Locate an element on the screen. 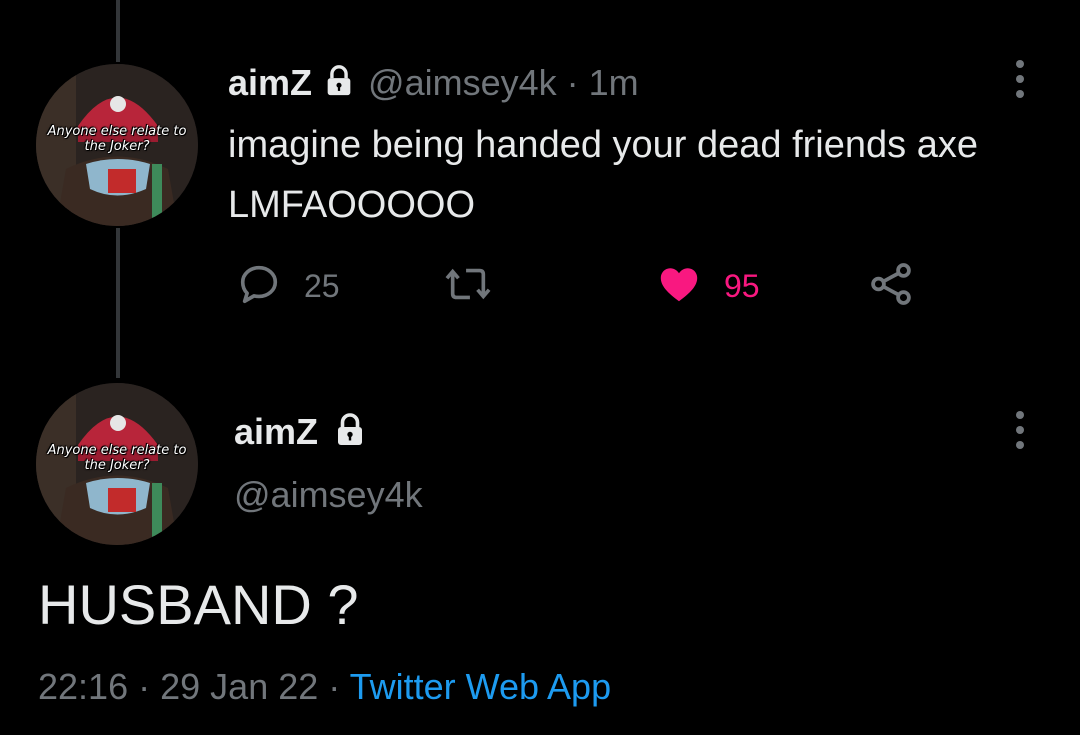 The image size is (1080, 735). like-button: 95 is located at coordinates (708, 286).